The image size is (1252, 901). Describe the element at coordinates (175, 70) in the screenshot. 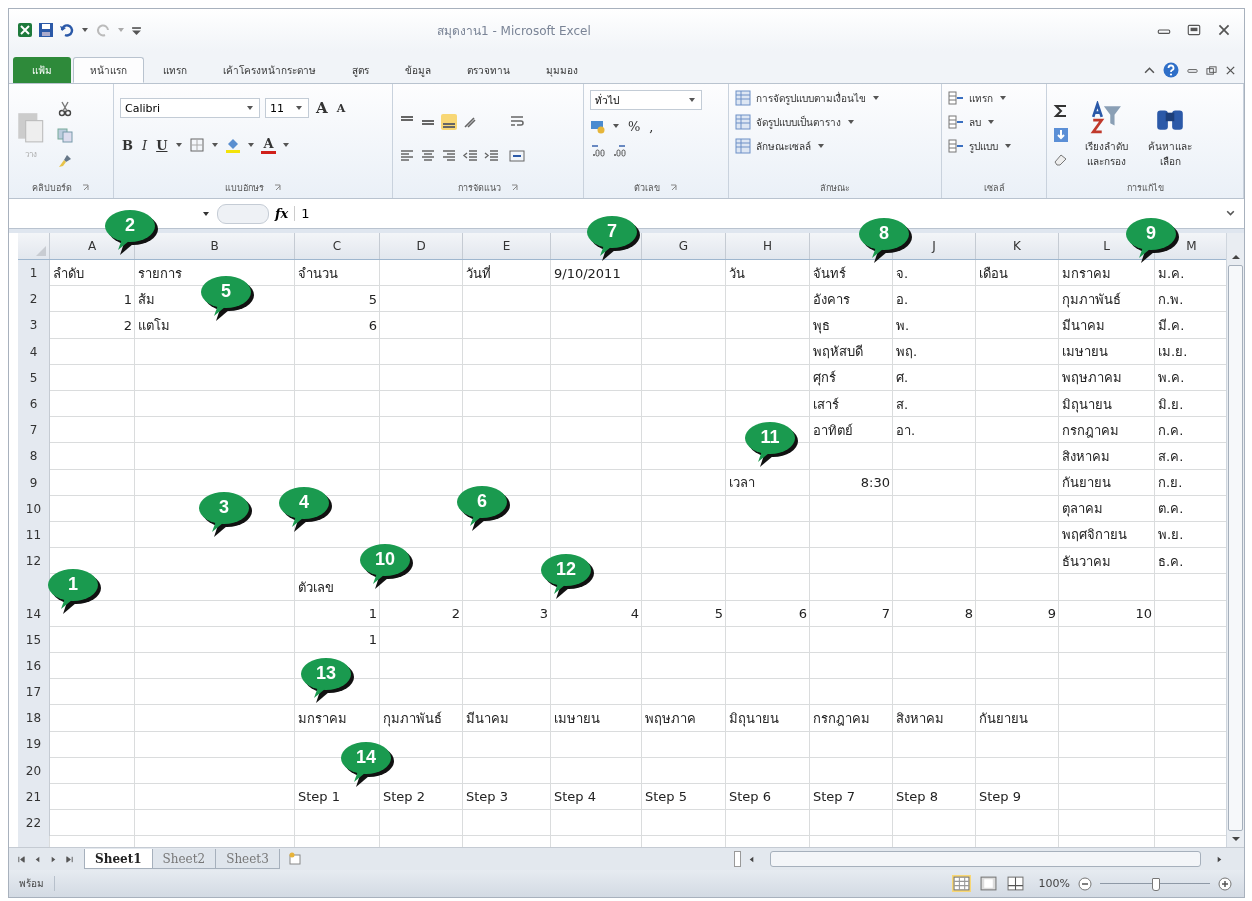

I see `ribbon-tab: แทรก` at that location.